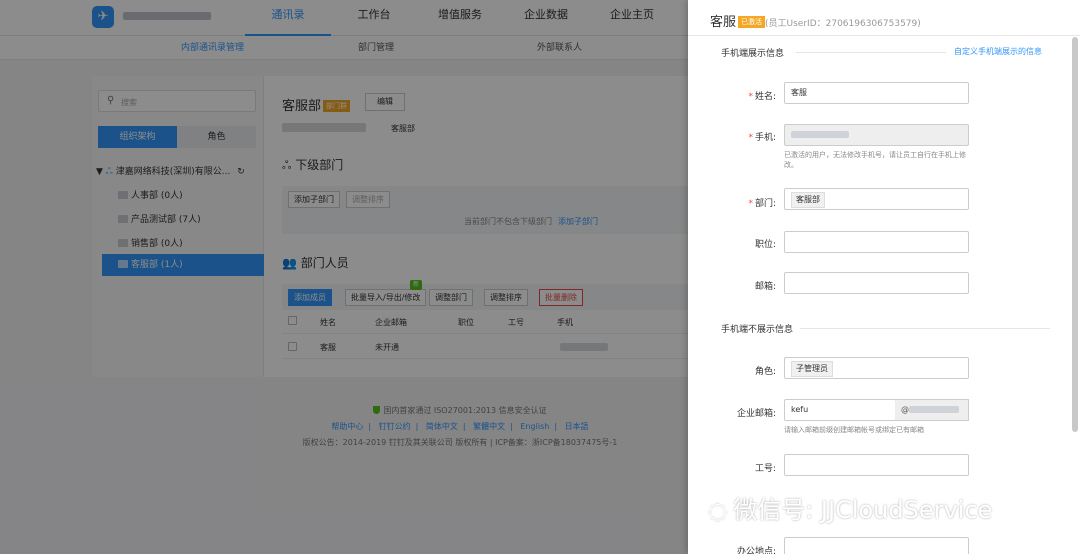 This screenshot has height=554, width=1080. Describe the element at coordinates (840, 410) in the screenshot. I see `corp-mail-input: kefu` at that location.